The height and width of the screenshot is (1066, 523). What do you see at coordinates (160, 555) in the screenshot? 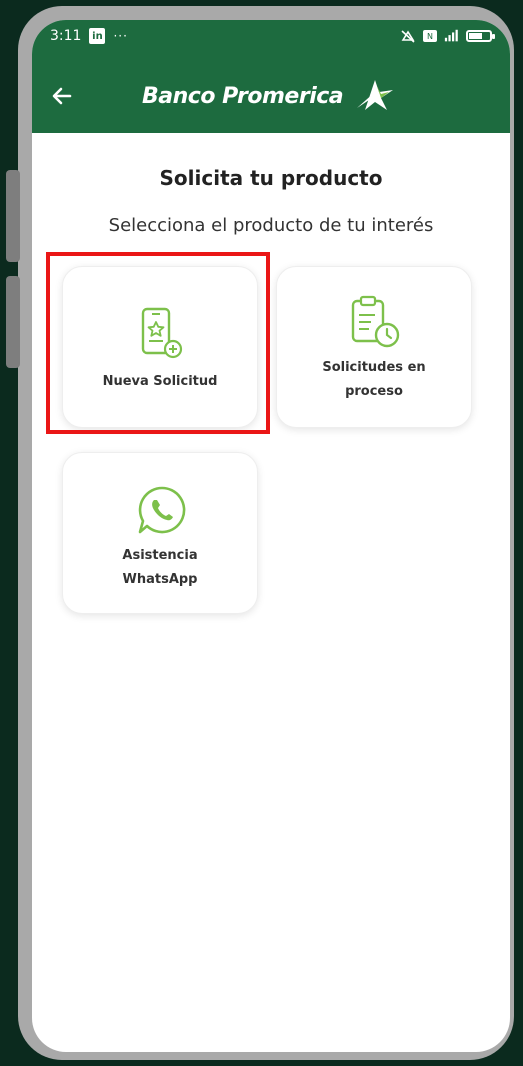
I see `whatsapp-label-line1: Asistencia` at bounding box center [160, 555].